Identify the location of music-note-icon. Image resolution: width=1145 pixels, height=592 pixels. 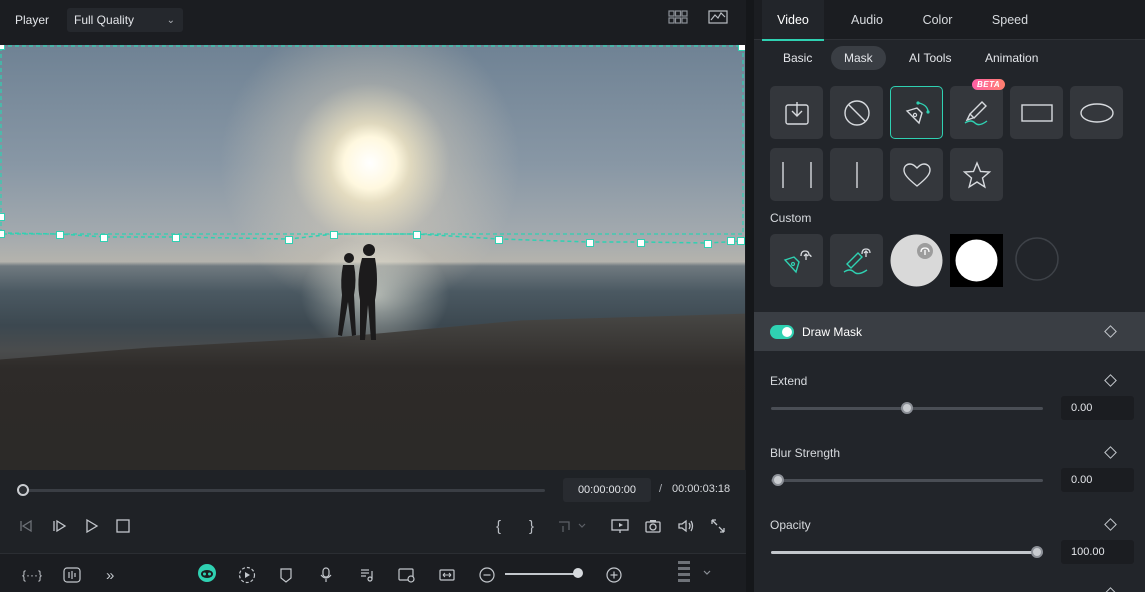
(367, 575).